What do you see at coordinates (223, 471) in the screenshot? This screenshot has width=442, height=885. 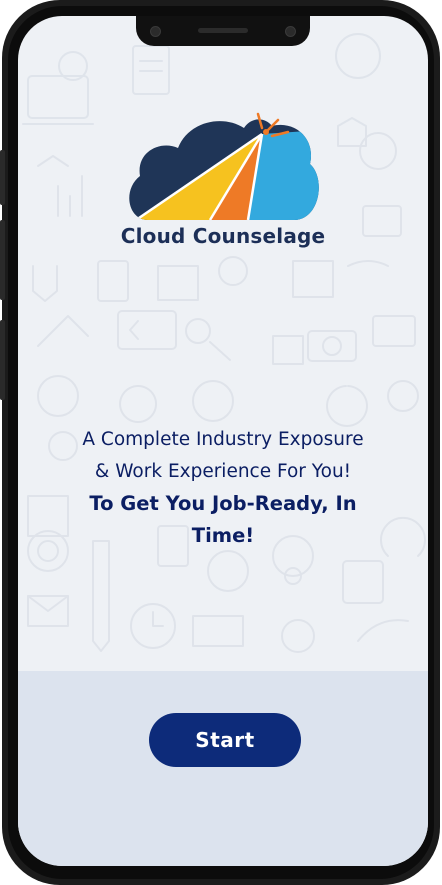 I see `tagline-line-2: & Work Experience For You!` at bounding box center [223, 471].